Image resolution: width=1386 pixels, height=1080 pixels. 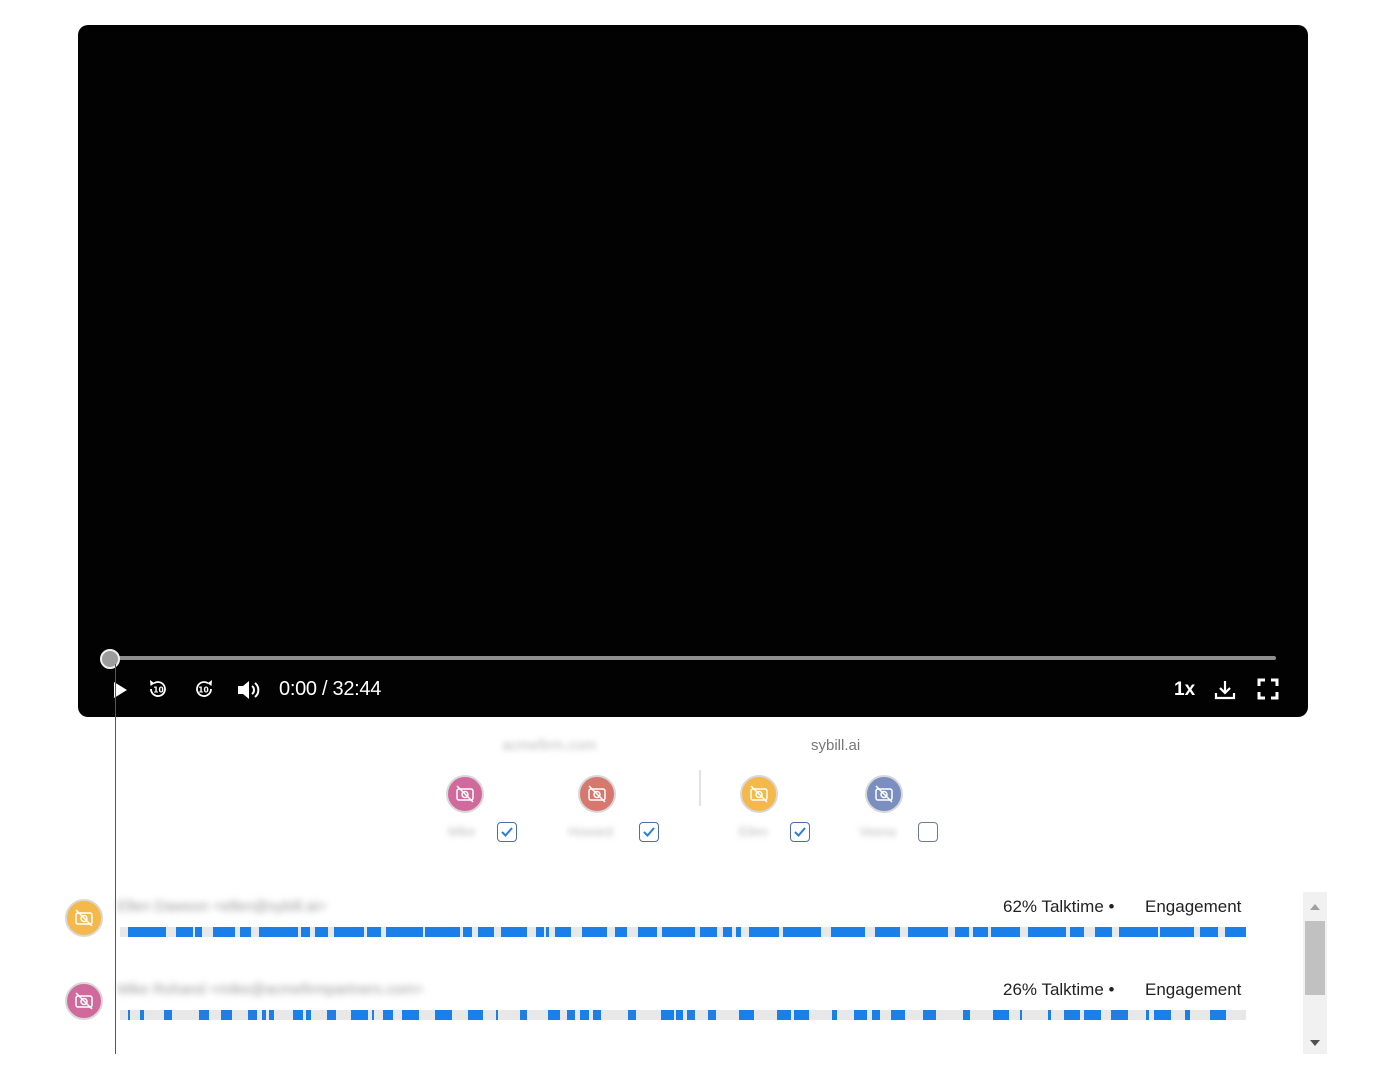 I want to click on download-icon, so click(x=1225, y=690).